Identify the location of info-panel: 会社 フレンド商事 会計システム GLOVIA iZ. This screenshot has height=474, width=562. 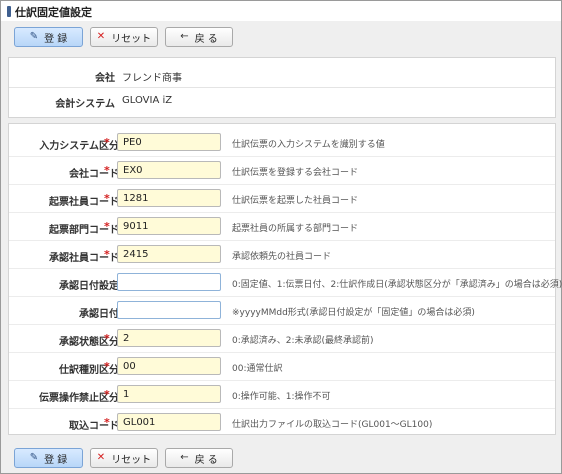
(282, 87).